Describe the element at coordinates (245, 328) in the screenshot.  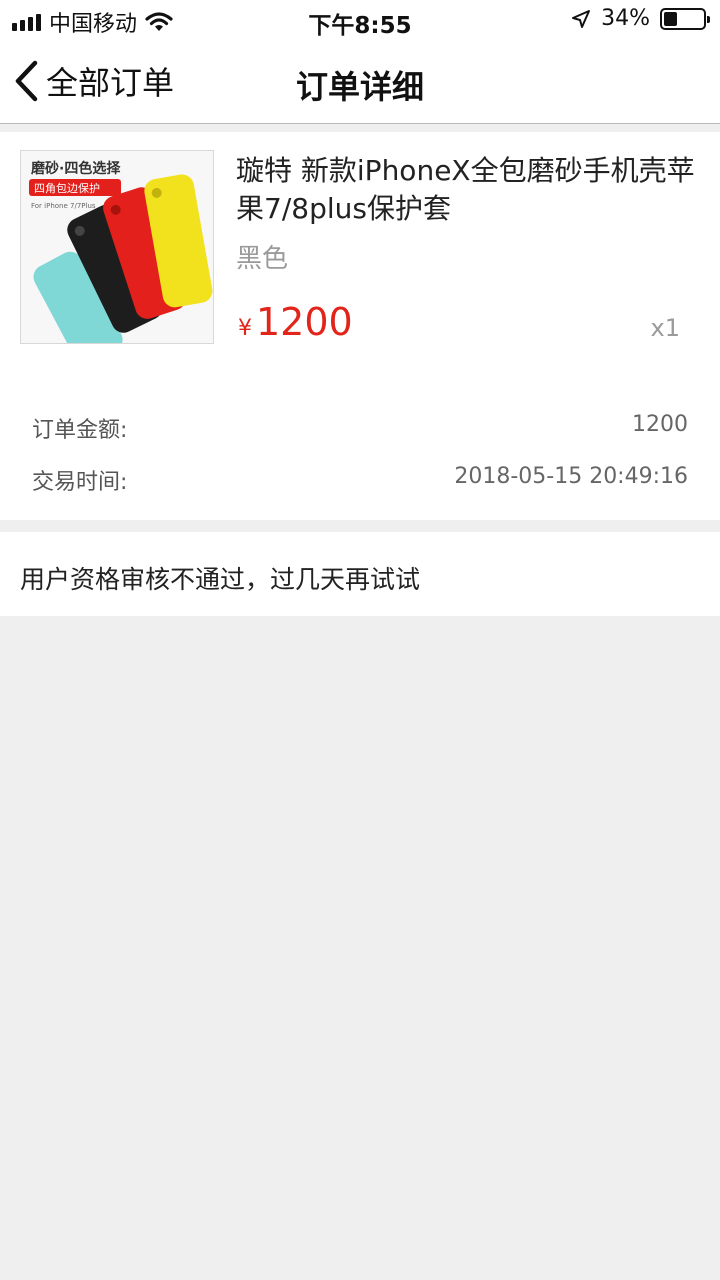
I see `currency-symbol: ¥` at that location.